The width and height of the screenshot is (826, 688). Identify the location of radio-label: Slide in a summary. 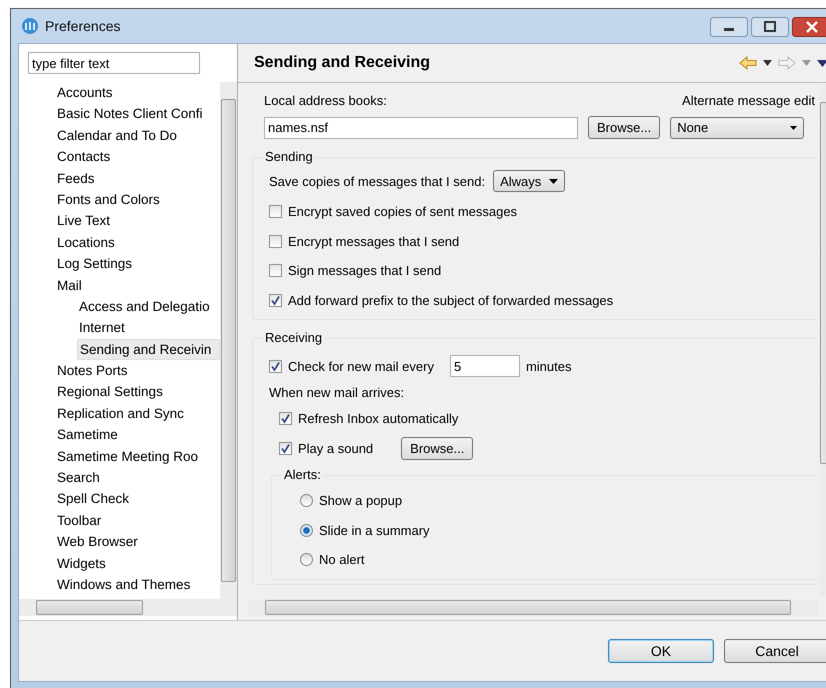
(374, 530).